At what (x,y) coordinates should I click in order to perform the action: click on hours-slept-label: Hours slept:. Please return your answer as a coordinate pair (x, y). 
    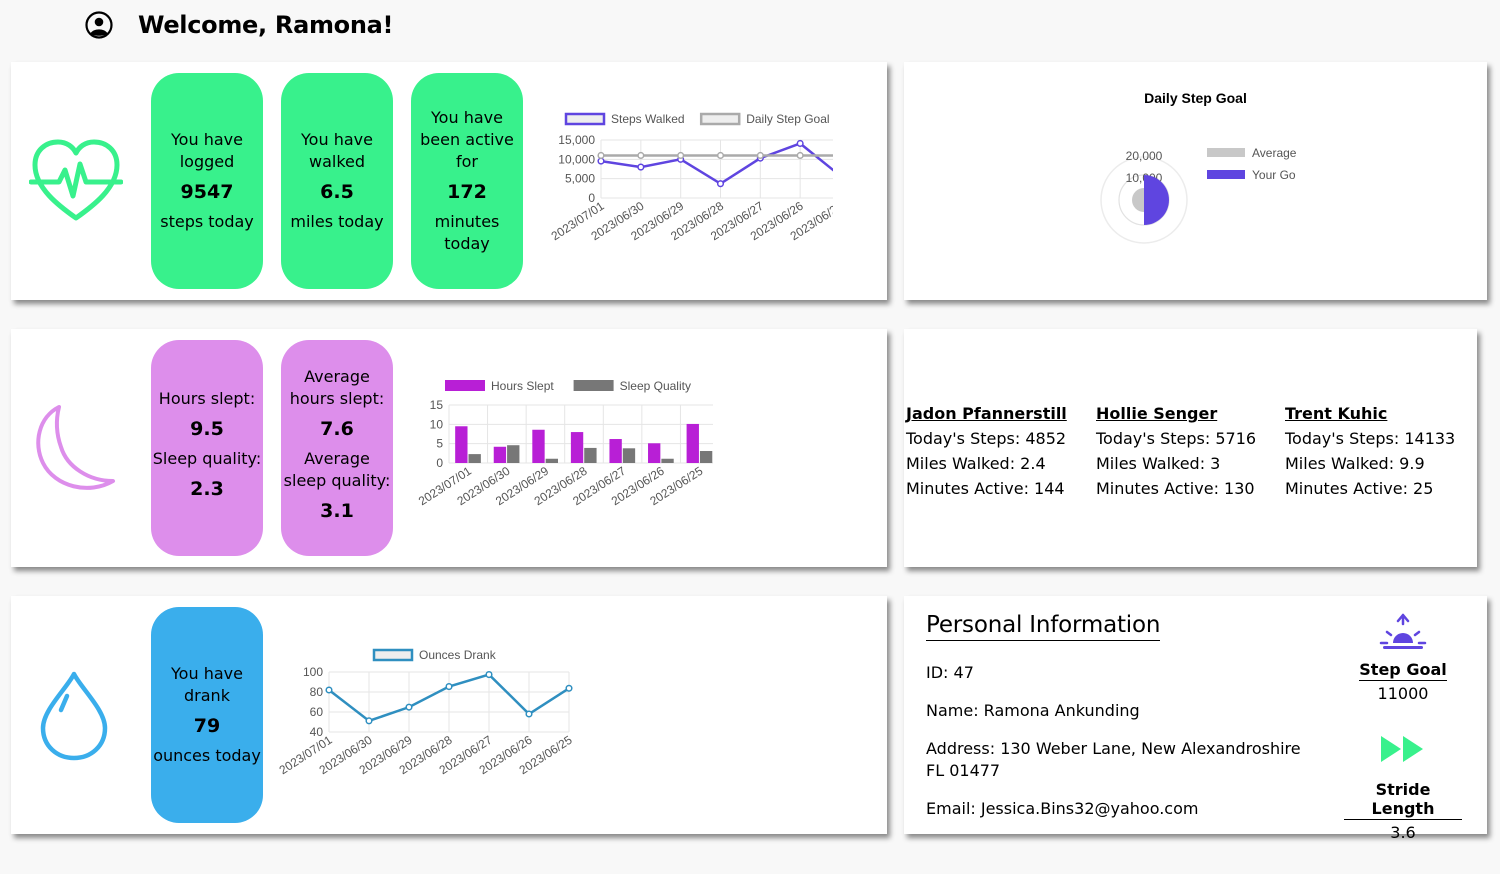
    Looking at the image, I should click on (207, 398).